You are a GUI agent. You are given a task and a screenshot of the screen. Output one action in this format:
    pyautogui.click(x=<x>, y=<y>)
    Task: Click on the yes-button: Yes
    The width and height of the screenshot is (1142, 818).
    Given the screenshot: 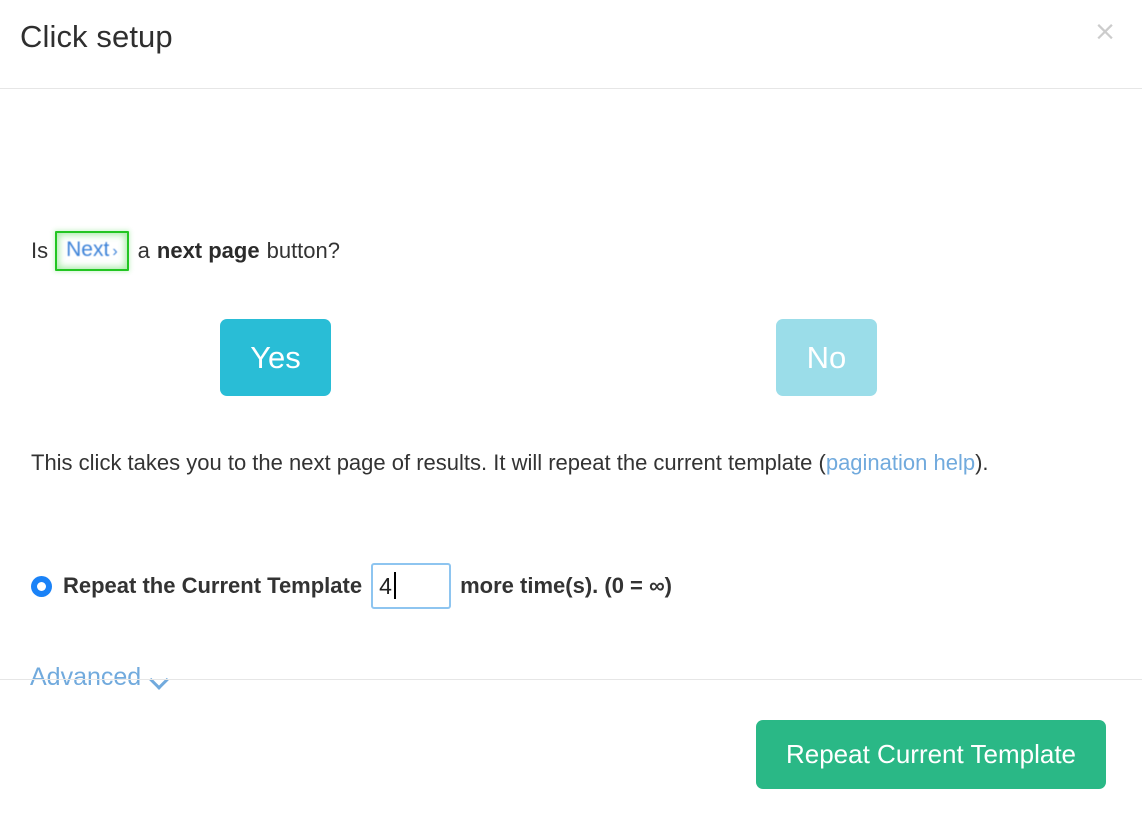 What is the action you would take?
    pyautogui.click(x=275, y=357)
    